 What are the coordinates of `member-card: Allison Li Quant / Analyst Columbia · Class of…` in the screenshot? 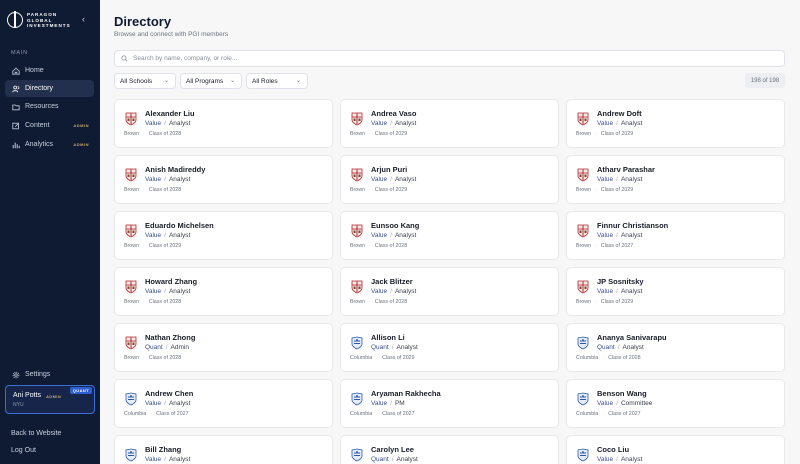 It's located at (449, 347).